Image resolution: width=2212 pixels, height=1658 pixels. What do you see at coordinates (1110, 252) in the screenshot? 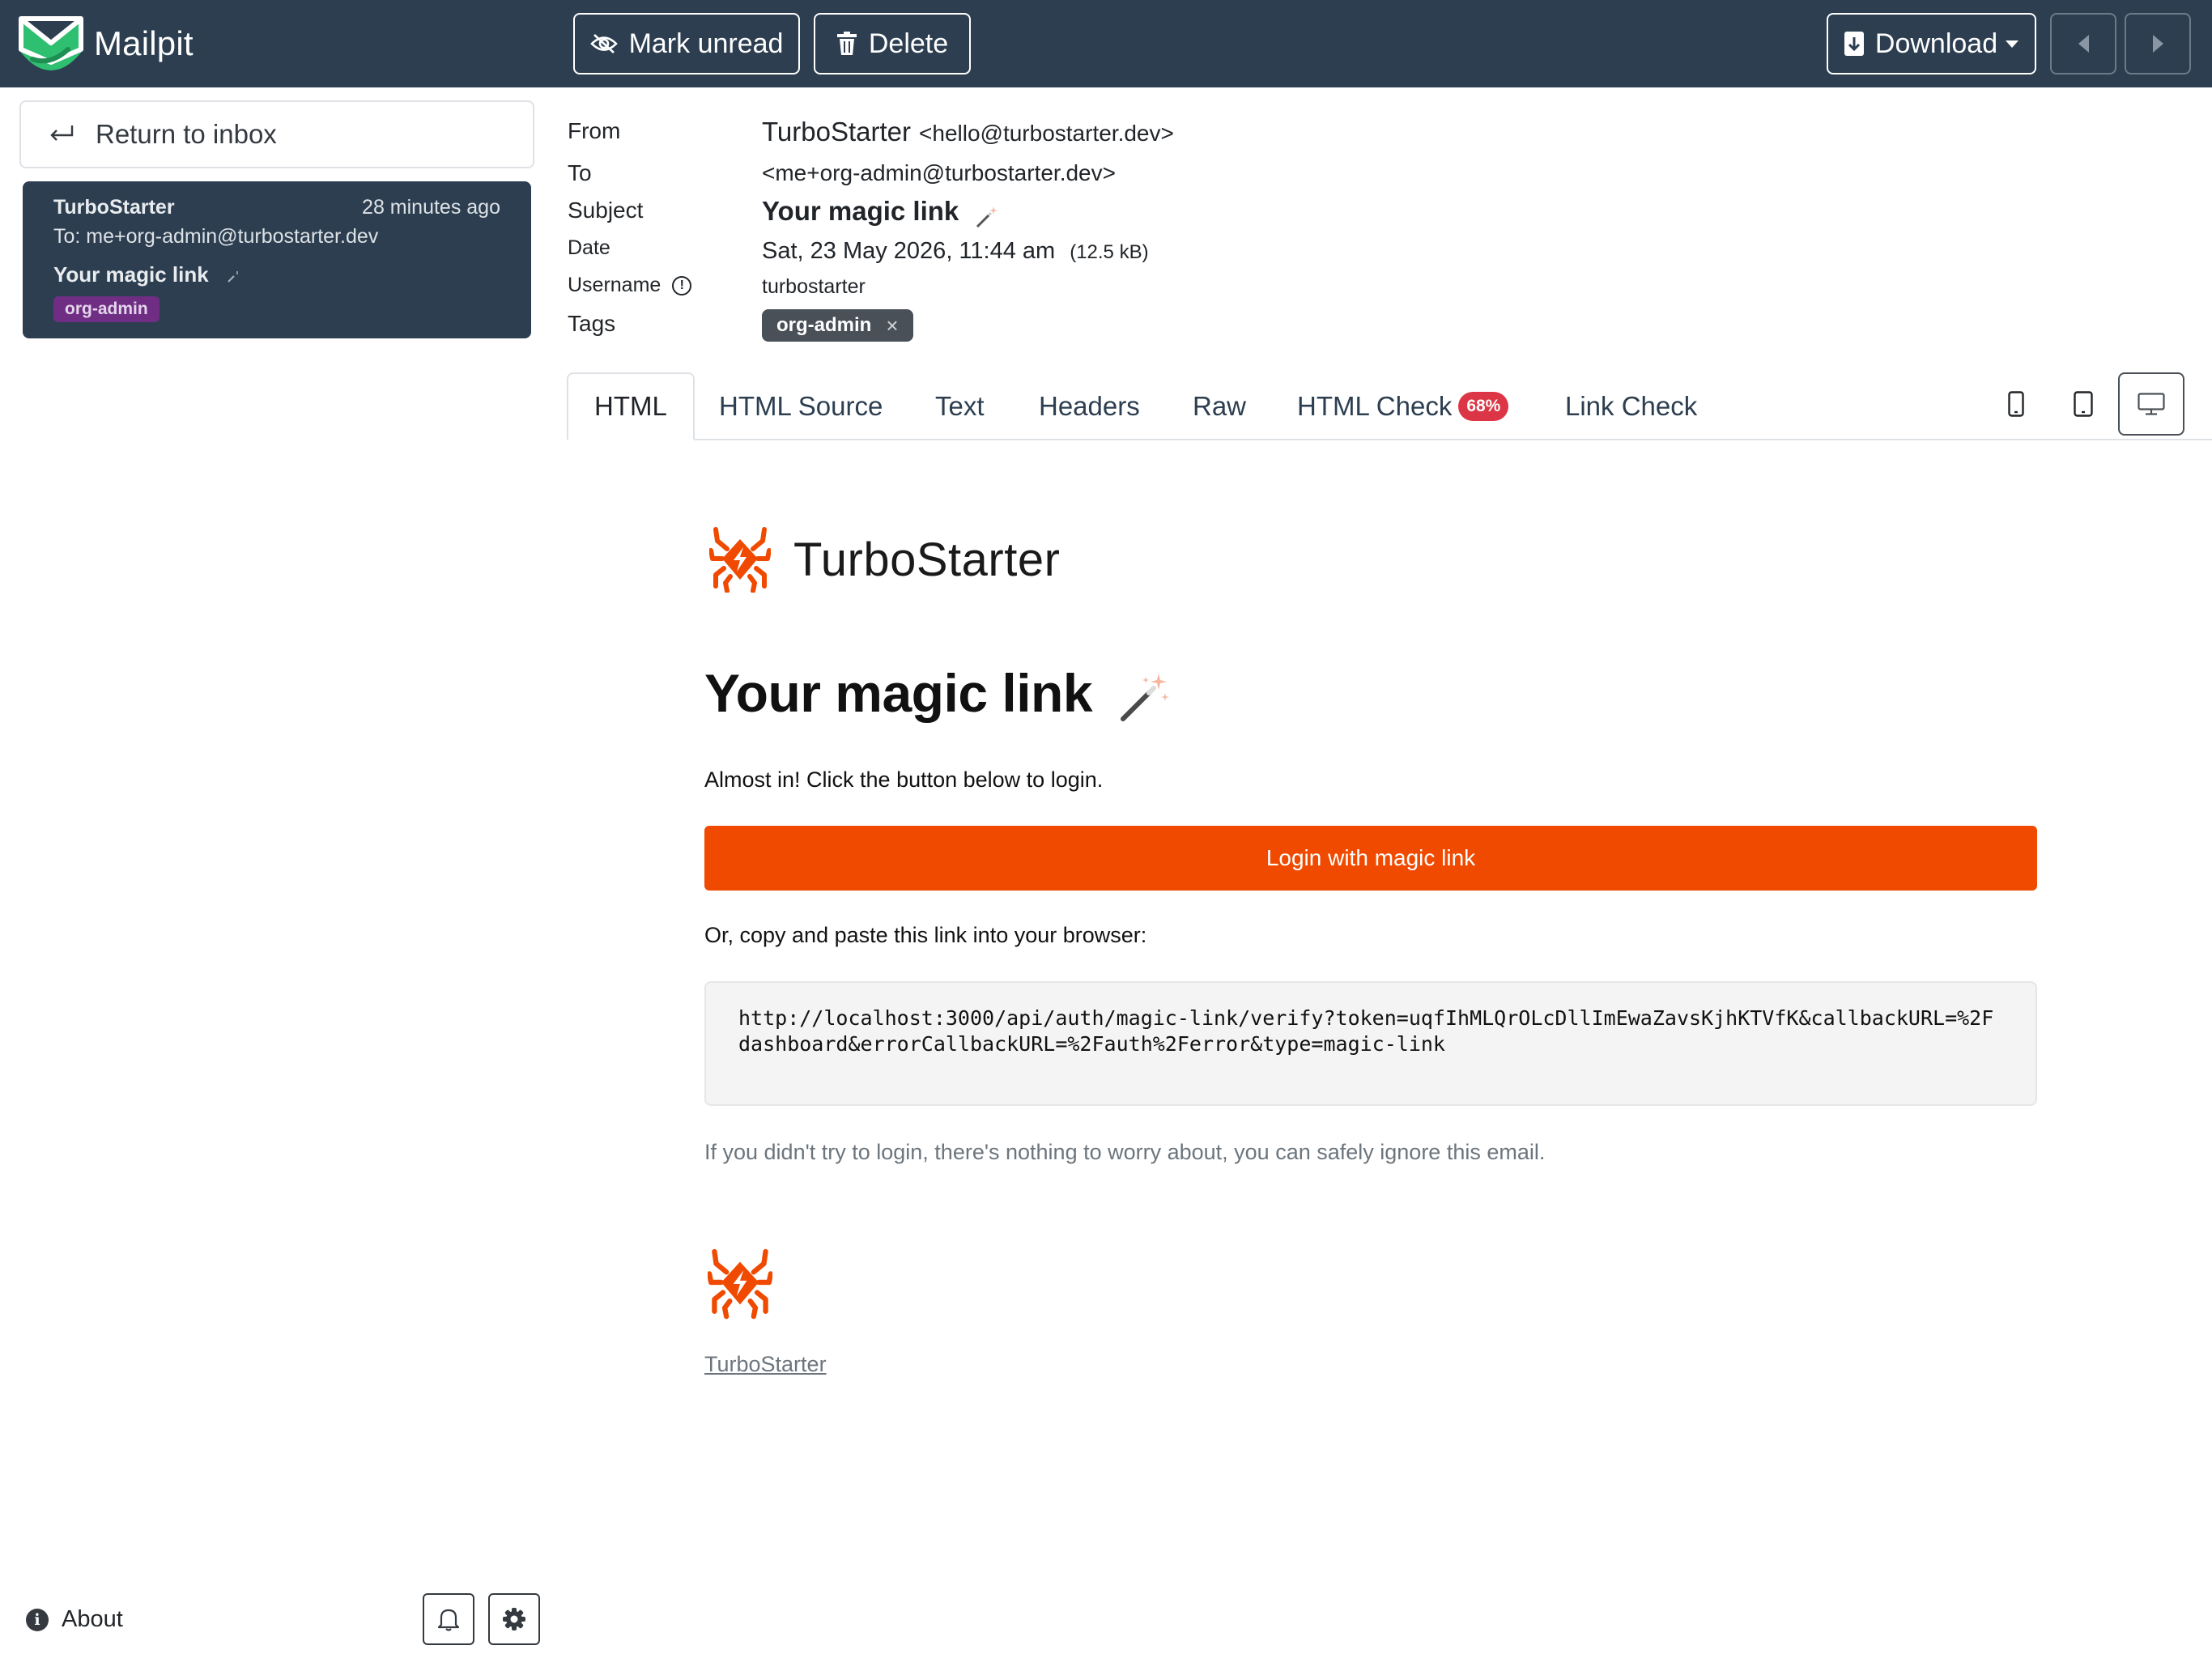
I see `message-size: (12.5 kB)` at bounding box center [1110, 252].